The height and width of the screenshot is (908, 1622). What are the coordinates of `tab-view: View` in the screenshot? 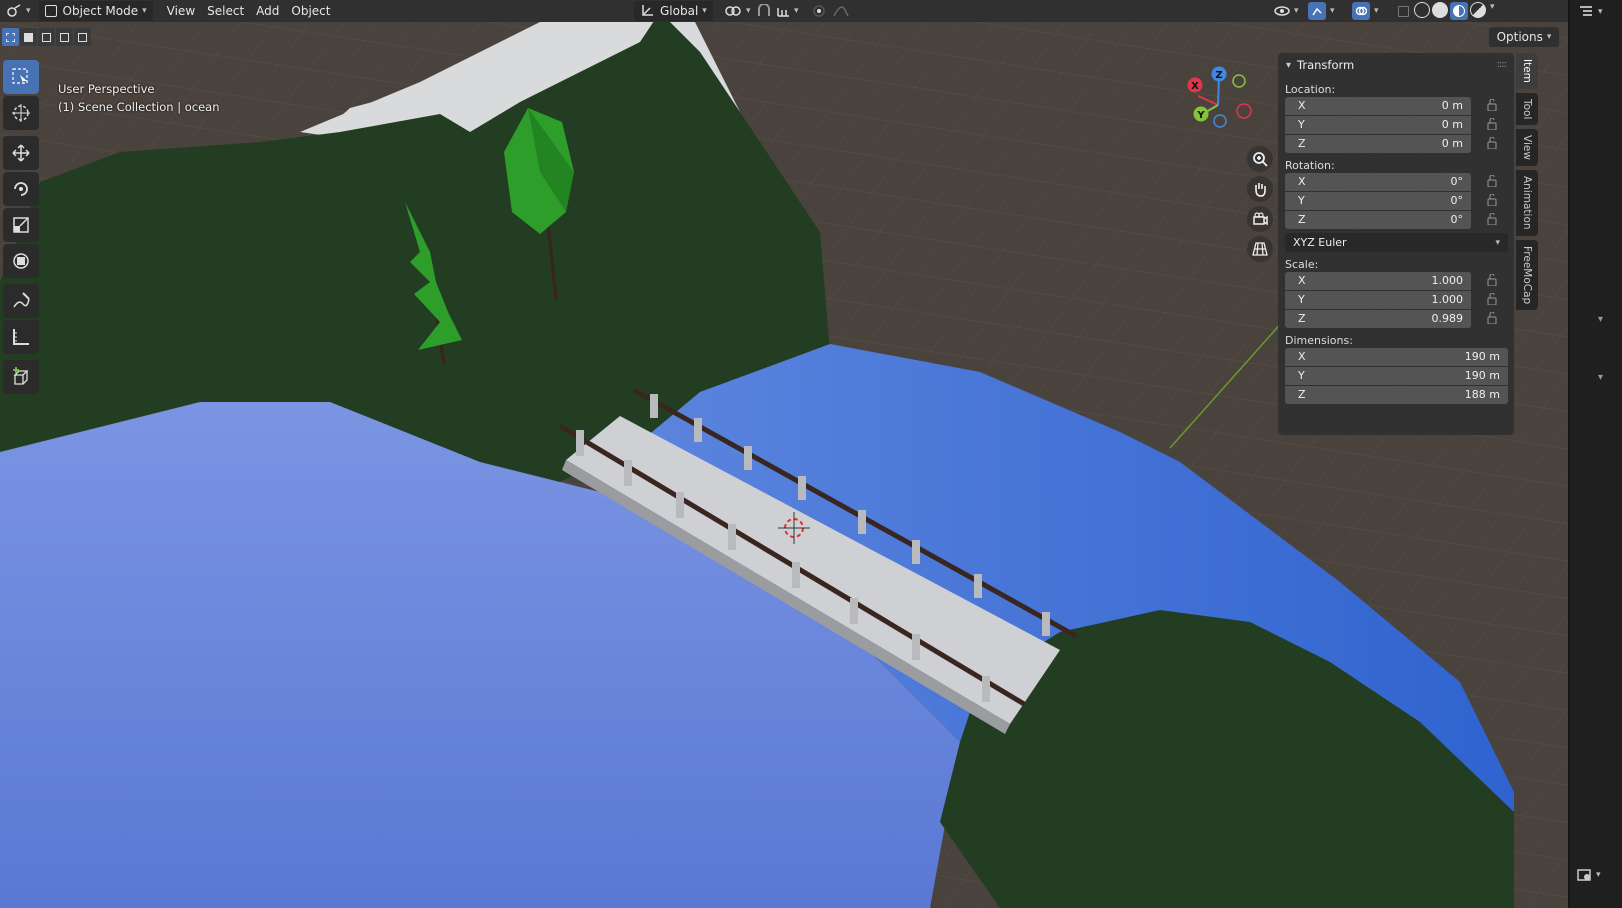 It's located at (1527, 148).